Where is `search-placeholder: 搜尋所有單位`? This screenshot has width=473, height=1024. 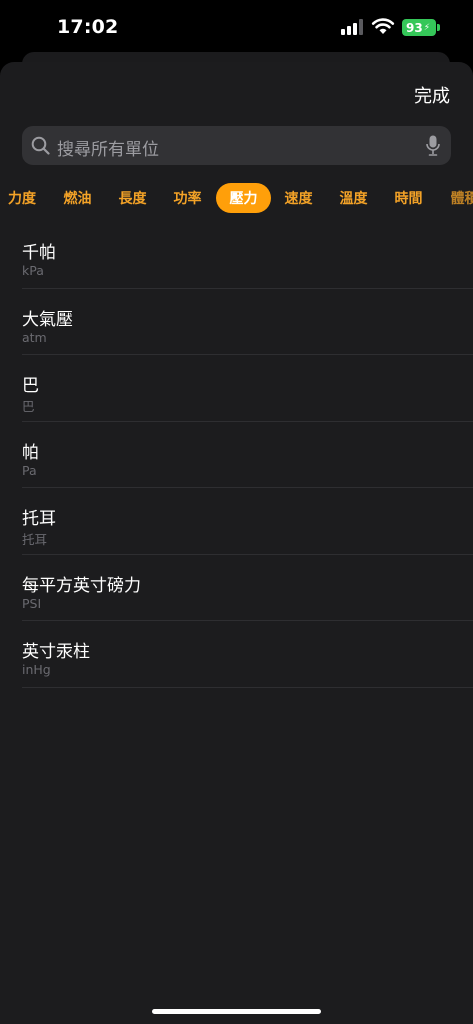
search-placeholder: 搜尋所有單位 is located at coordinates (108, 150).